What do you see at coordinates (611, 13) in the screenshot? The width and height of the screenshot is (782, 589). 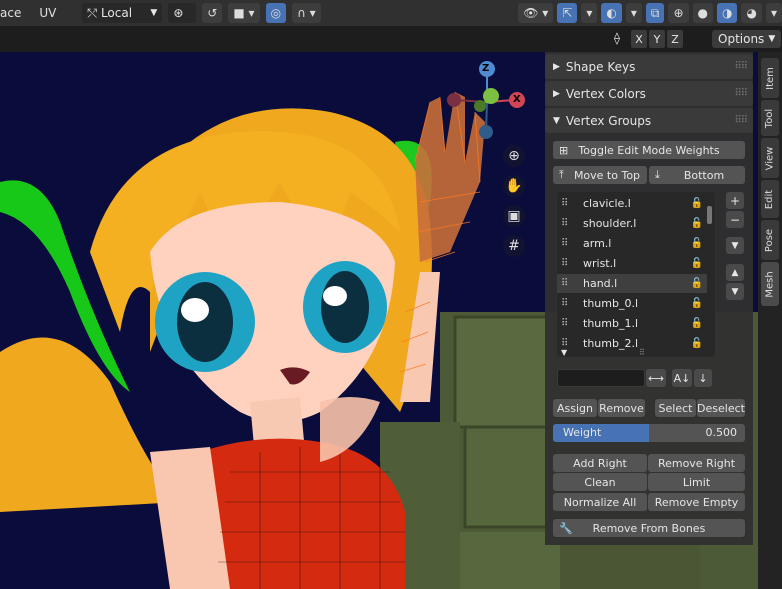 I see `overlays-icon: ◐` at bounding box center [611, 13].